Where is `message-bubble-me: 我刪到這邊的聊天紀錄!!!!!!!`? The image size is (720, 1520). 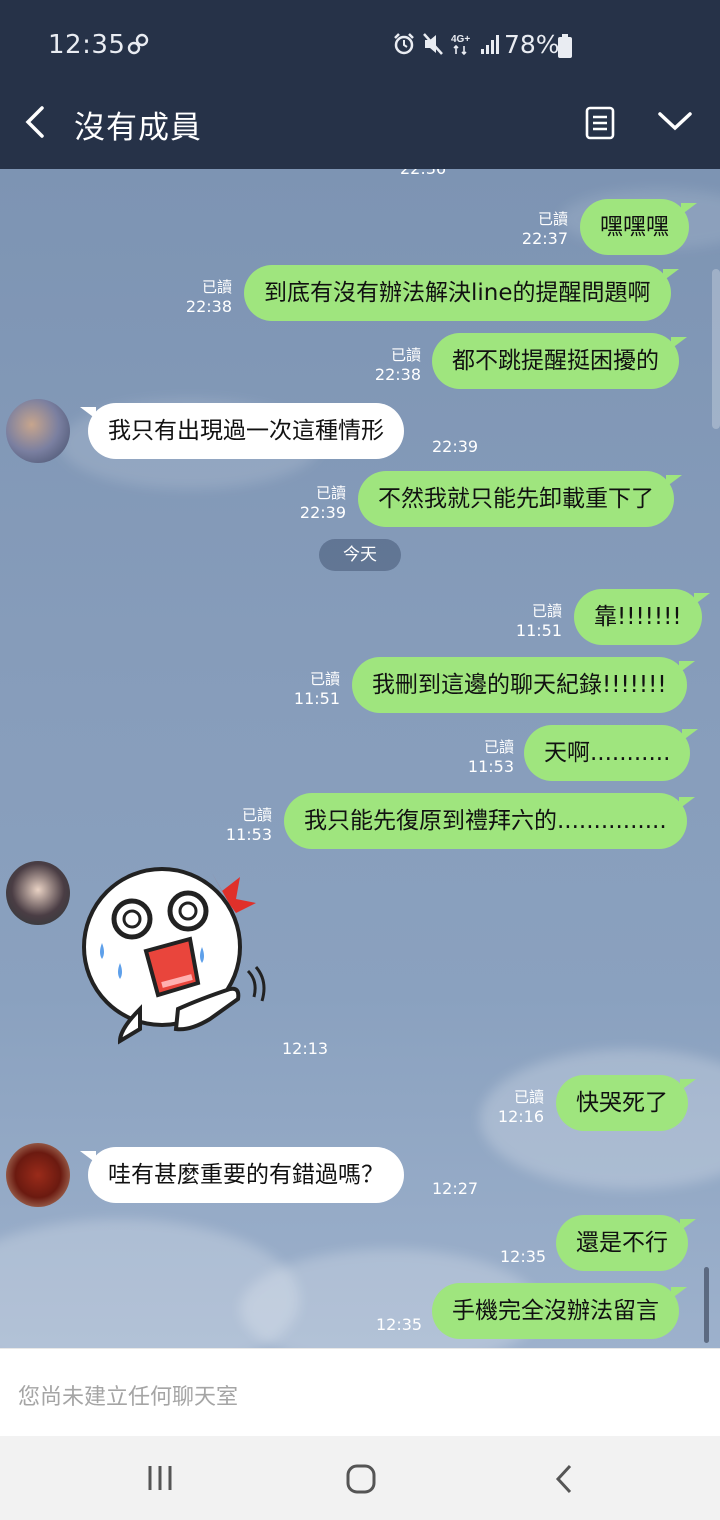 message-bubble-me: 我刪到這邊的聊天紀錄!!!!!!! is located at coordinates (523, 685).